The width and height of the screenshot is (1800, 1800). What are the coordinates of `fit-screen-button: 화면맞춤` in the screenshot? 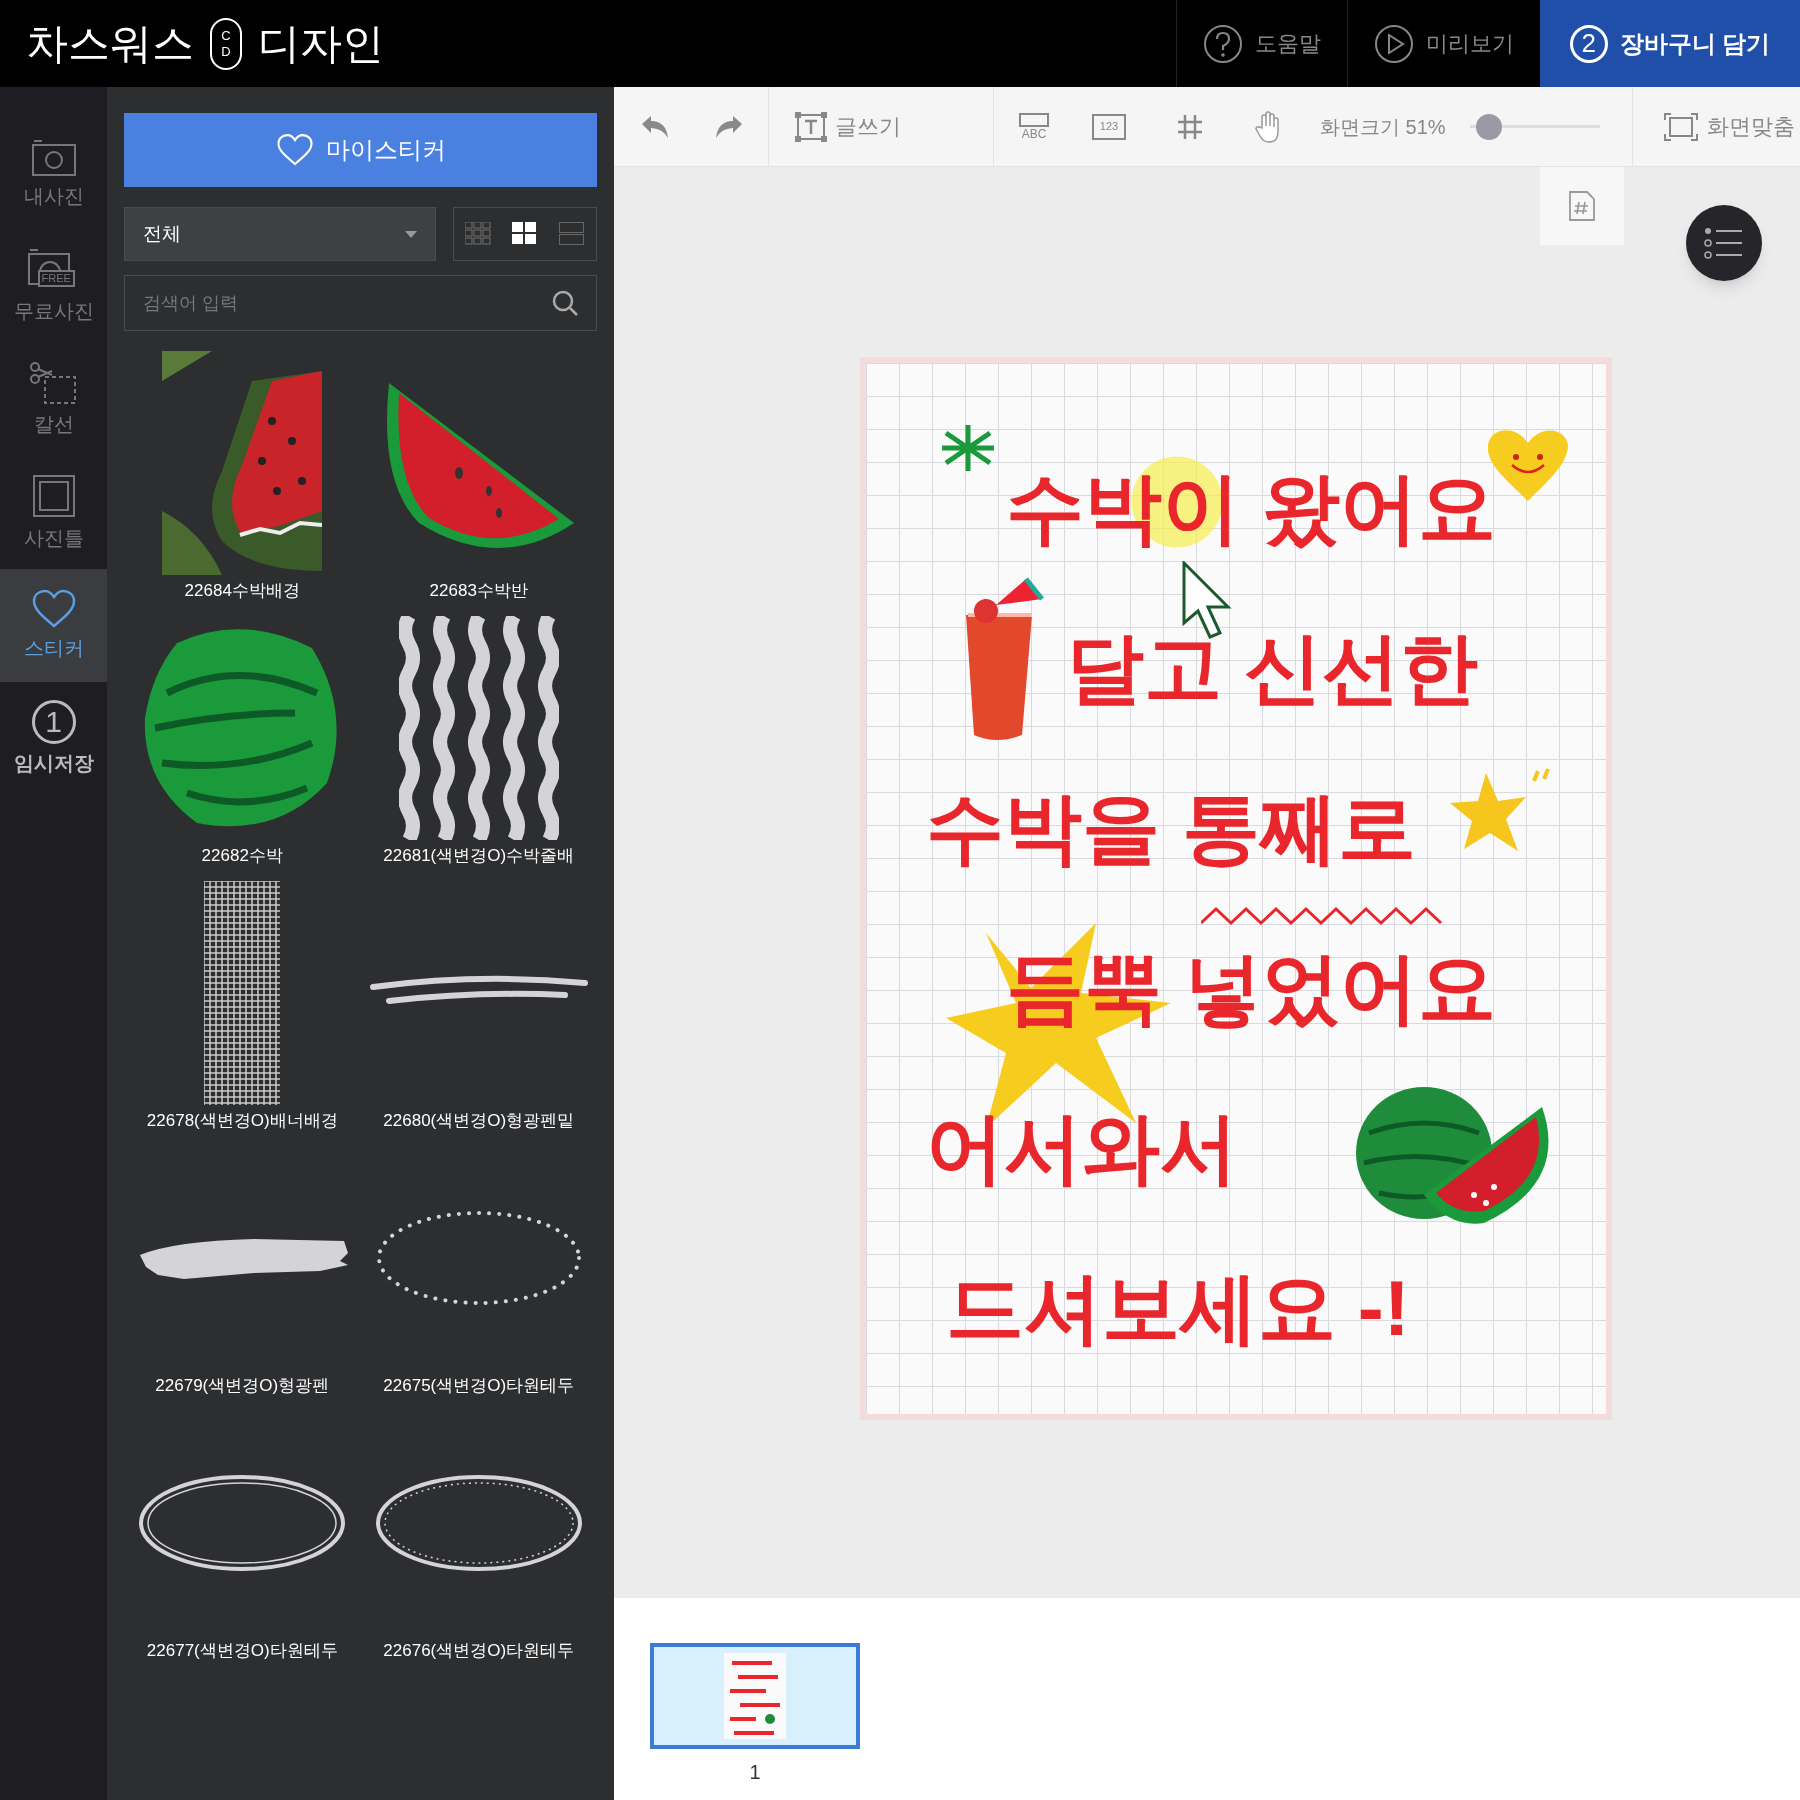 It's located at (1728, 126).